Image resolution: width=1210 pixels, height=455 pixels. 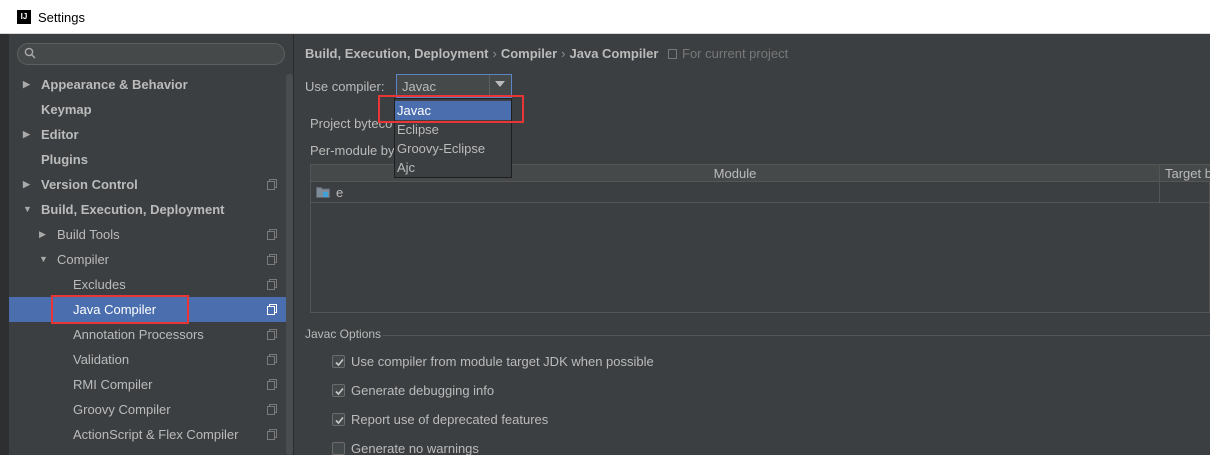 What do you see at coordinates (1187, 173) in the screenshot?
I see `column-header-target-bytecode: Target b` at bounding box center [1187, 173].